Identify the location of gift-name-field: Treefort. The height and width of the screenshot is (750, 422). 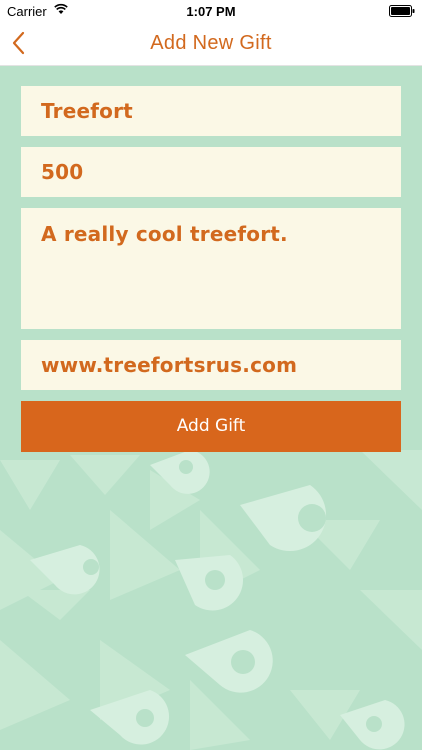
(211, 111).